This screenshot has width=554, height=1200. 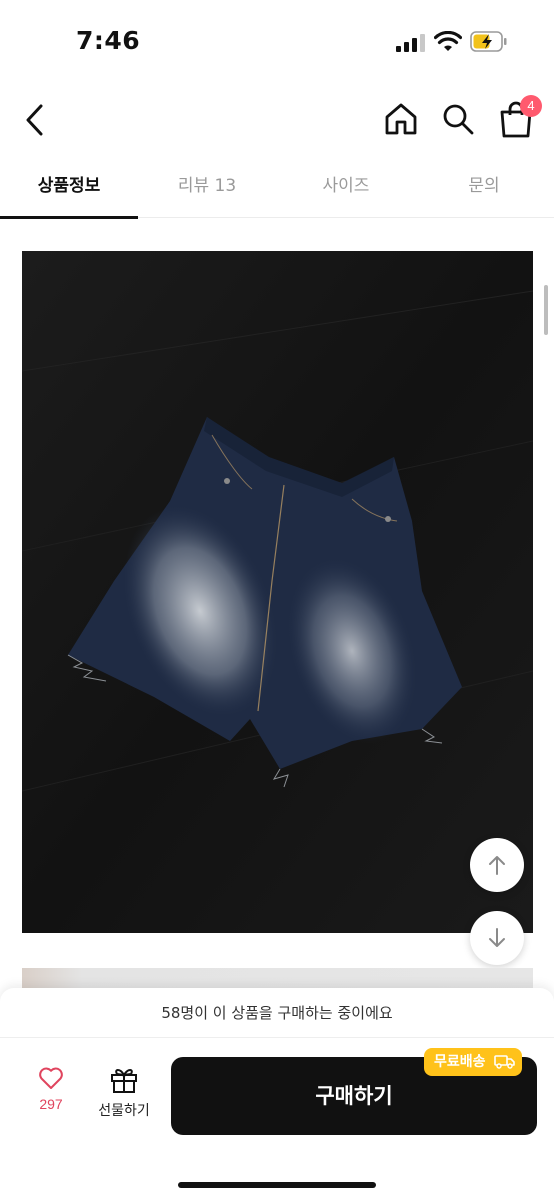 I want to click on home-icon, so click(x=401, y=119).